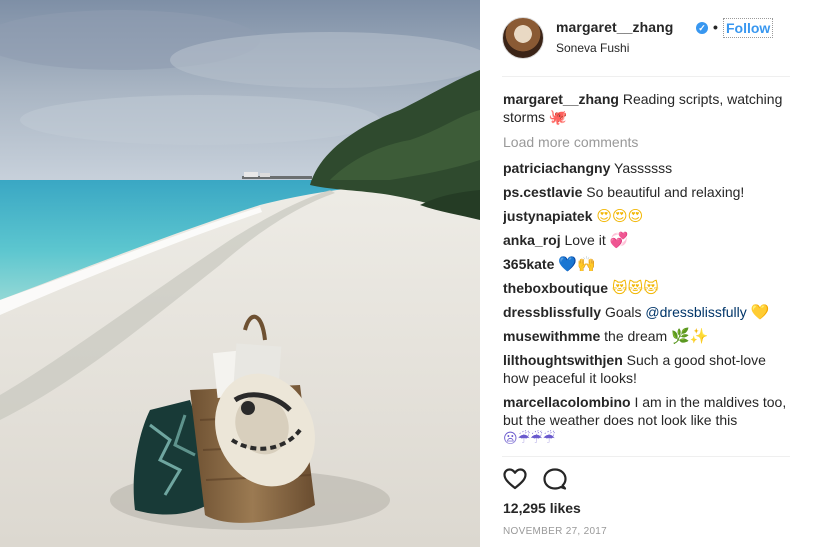  I want to click on header-username: margaret__zhang, so click(614, 27).